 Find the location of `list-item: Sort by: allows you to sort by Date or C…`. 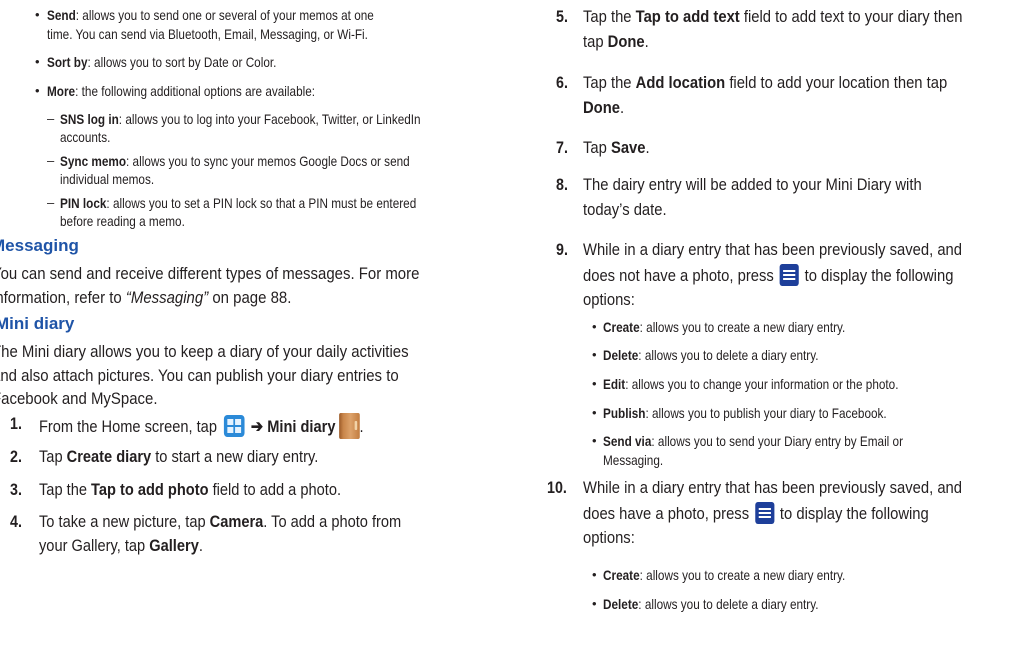

list-item: Sort by: allows you to sort by Date or C… is located at coordinates (162, 62).